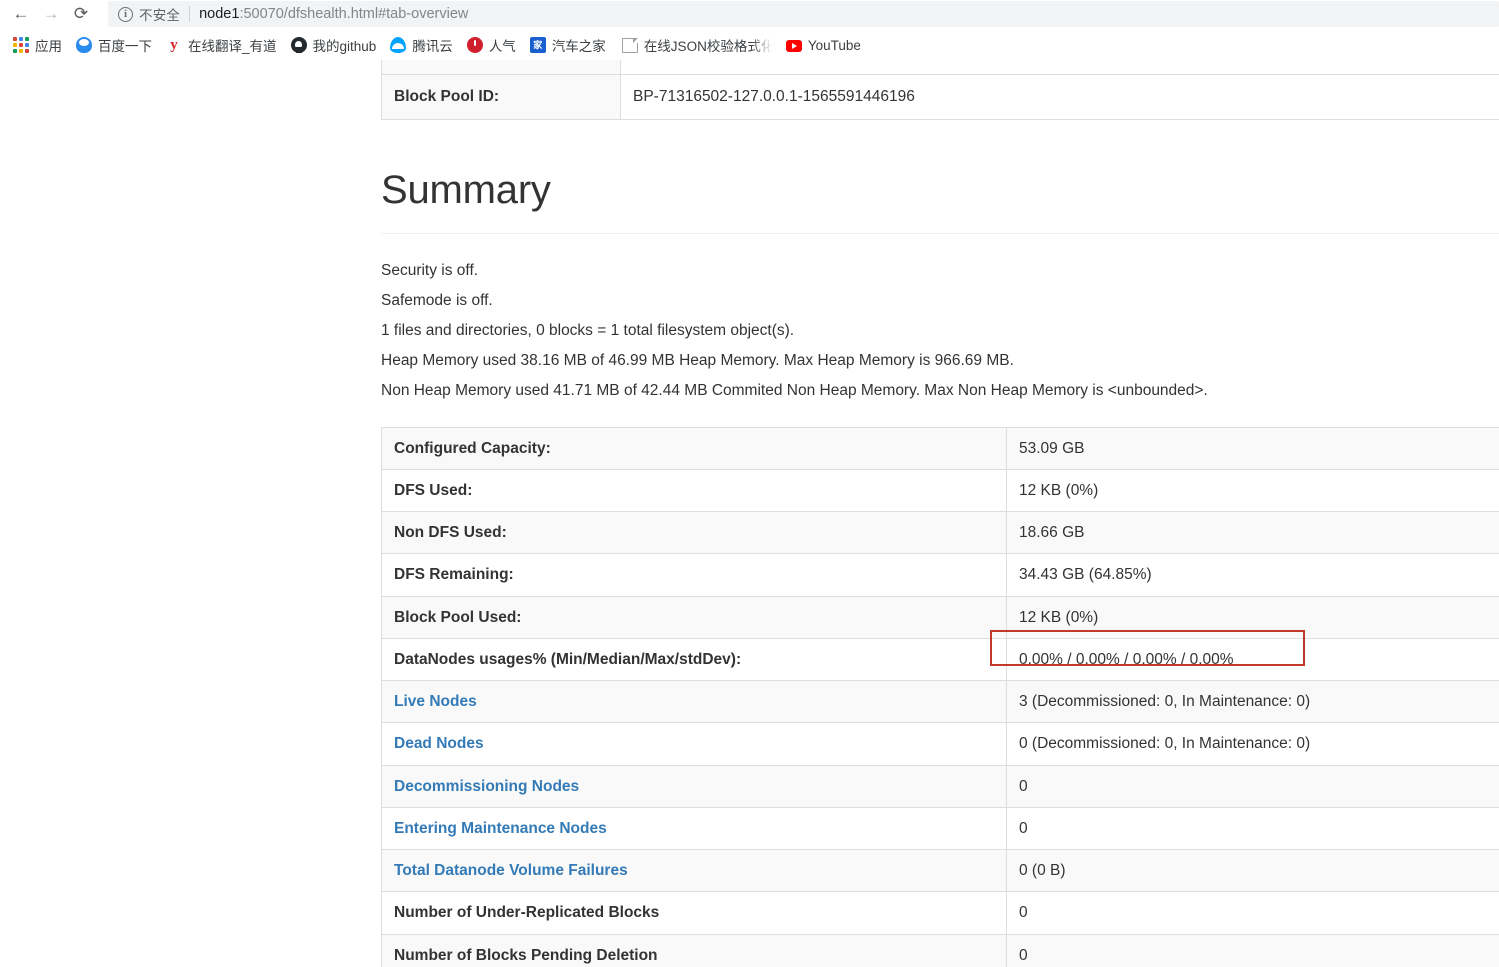 This screenshot has height=967, width=1499. I want to click on row-value-entering-maintenance-nodes: 0, so click(1252, 828).